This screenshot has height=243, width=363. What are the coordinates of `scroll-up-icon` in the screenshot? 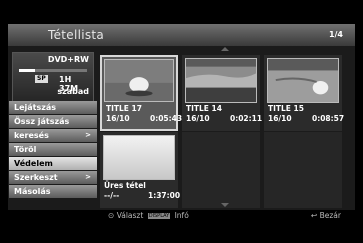 It's located at (225, 49).